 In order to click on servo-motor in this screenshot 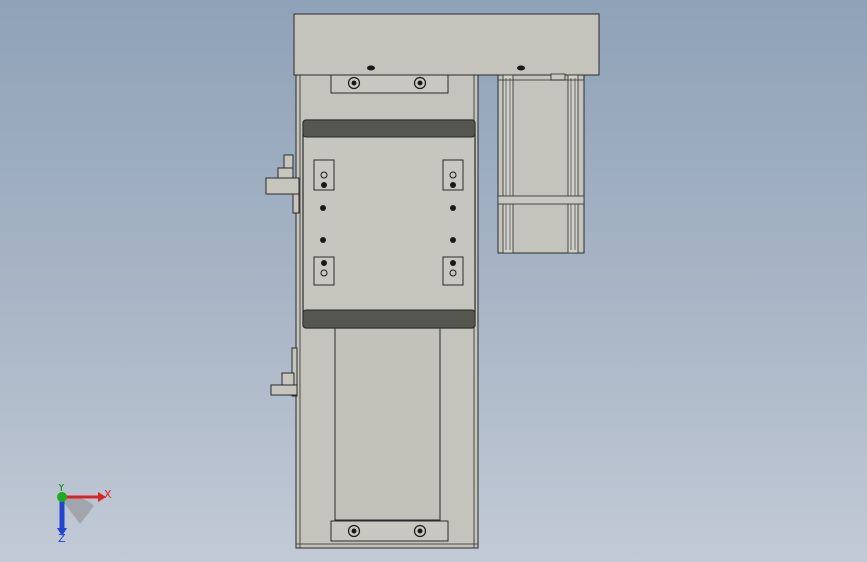, I will do `click(541, 163)`.